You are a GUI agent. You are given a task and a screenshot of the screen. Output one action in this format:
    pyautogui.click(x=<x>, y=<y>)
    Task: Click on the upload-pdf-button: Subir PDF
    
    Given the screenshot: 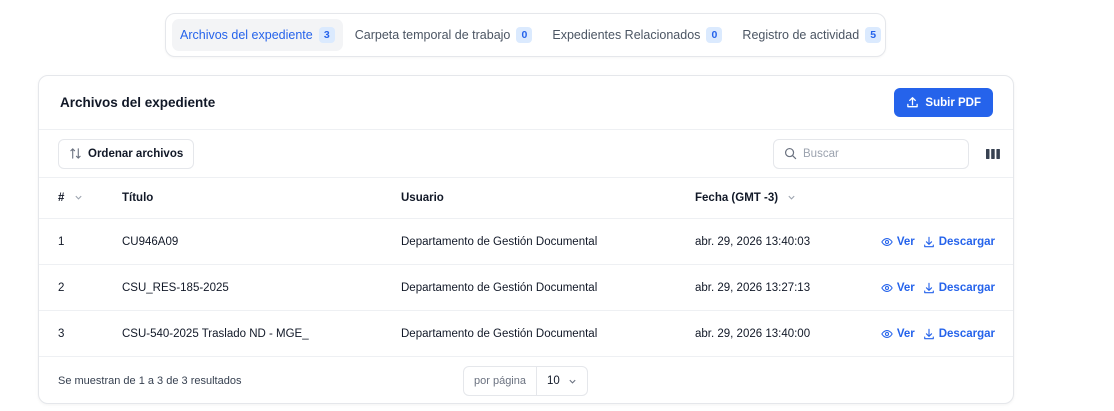 What is the action you would take?
    pyautogui.click(x=943, y=102)
    